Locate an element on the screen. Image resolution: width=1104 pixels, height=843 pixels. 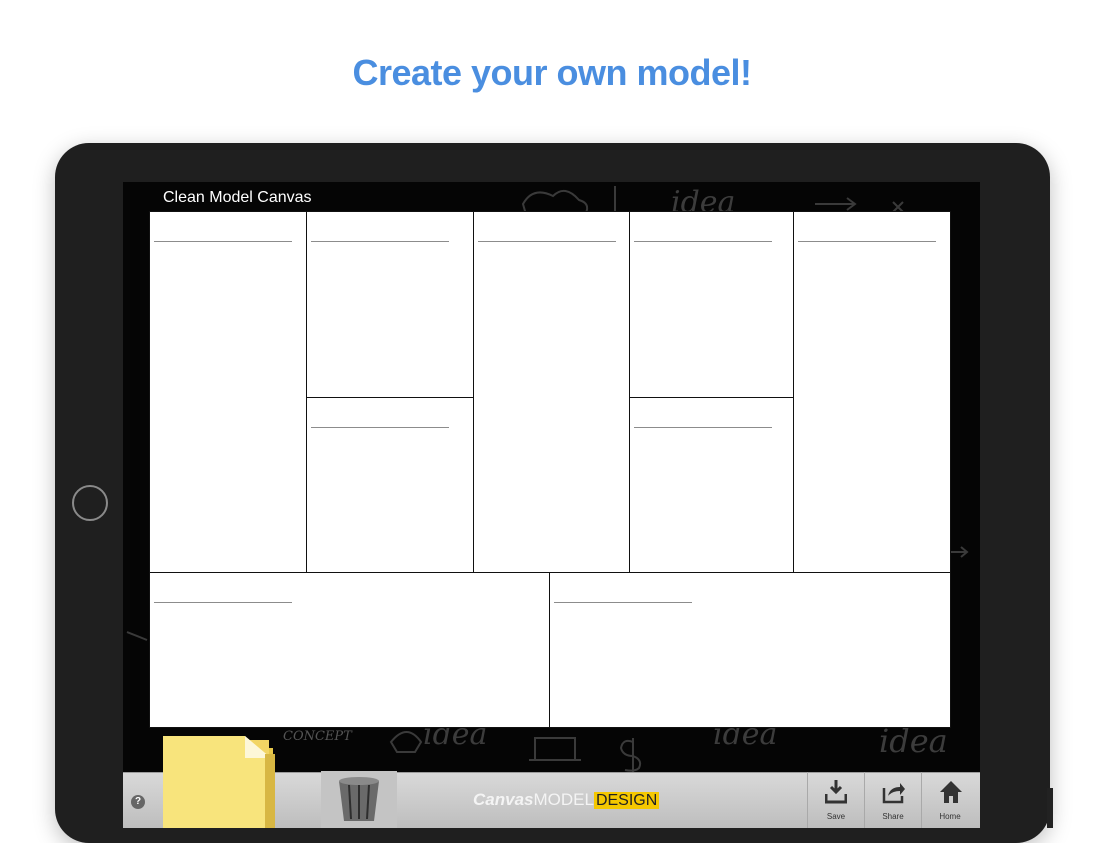
trash-button is located at coordinates (359, 799).